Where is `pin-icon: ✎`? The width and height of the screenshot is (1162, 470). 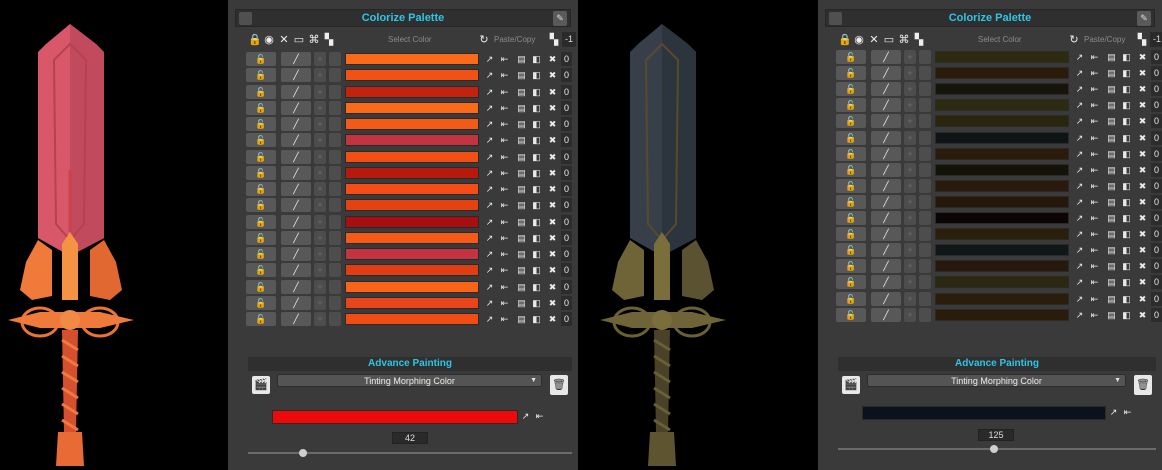
pin-icon: ✎ is located at coordinates (560, 18).